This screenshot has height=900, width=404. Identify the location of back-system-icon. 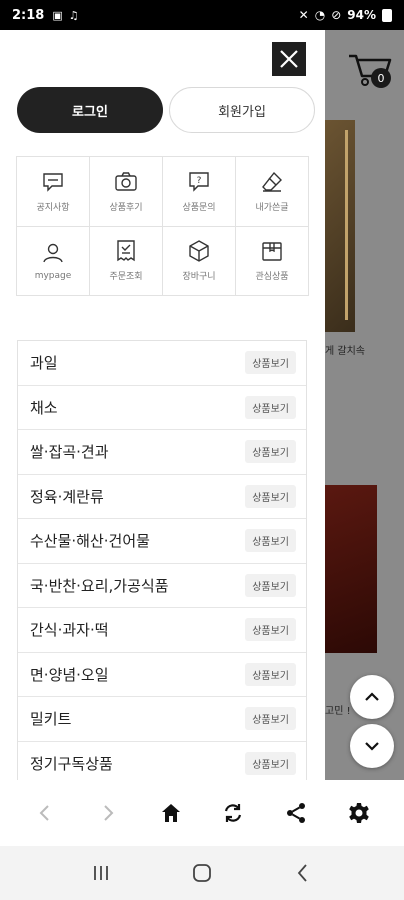
(302, 873).